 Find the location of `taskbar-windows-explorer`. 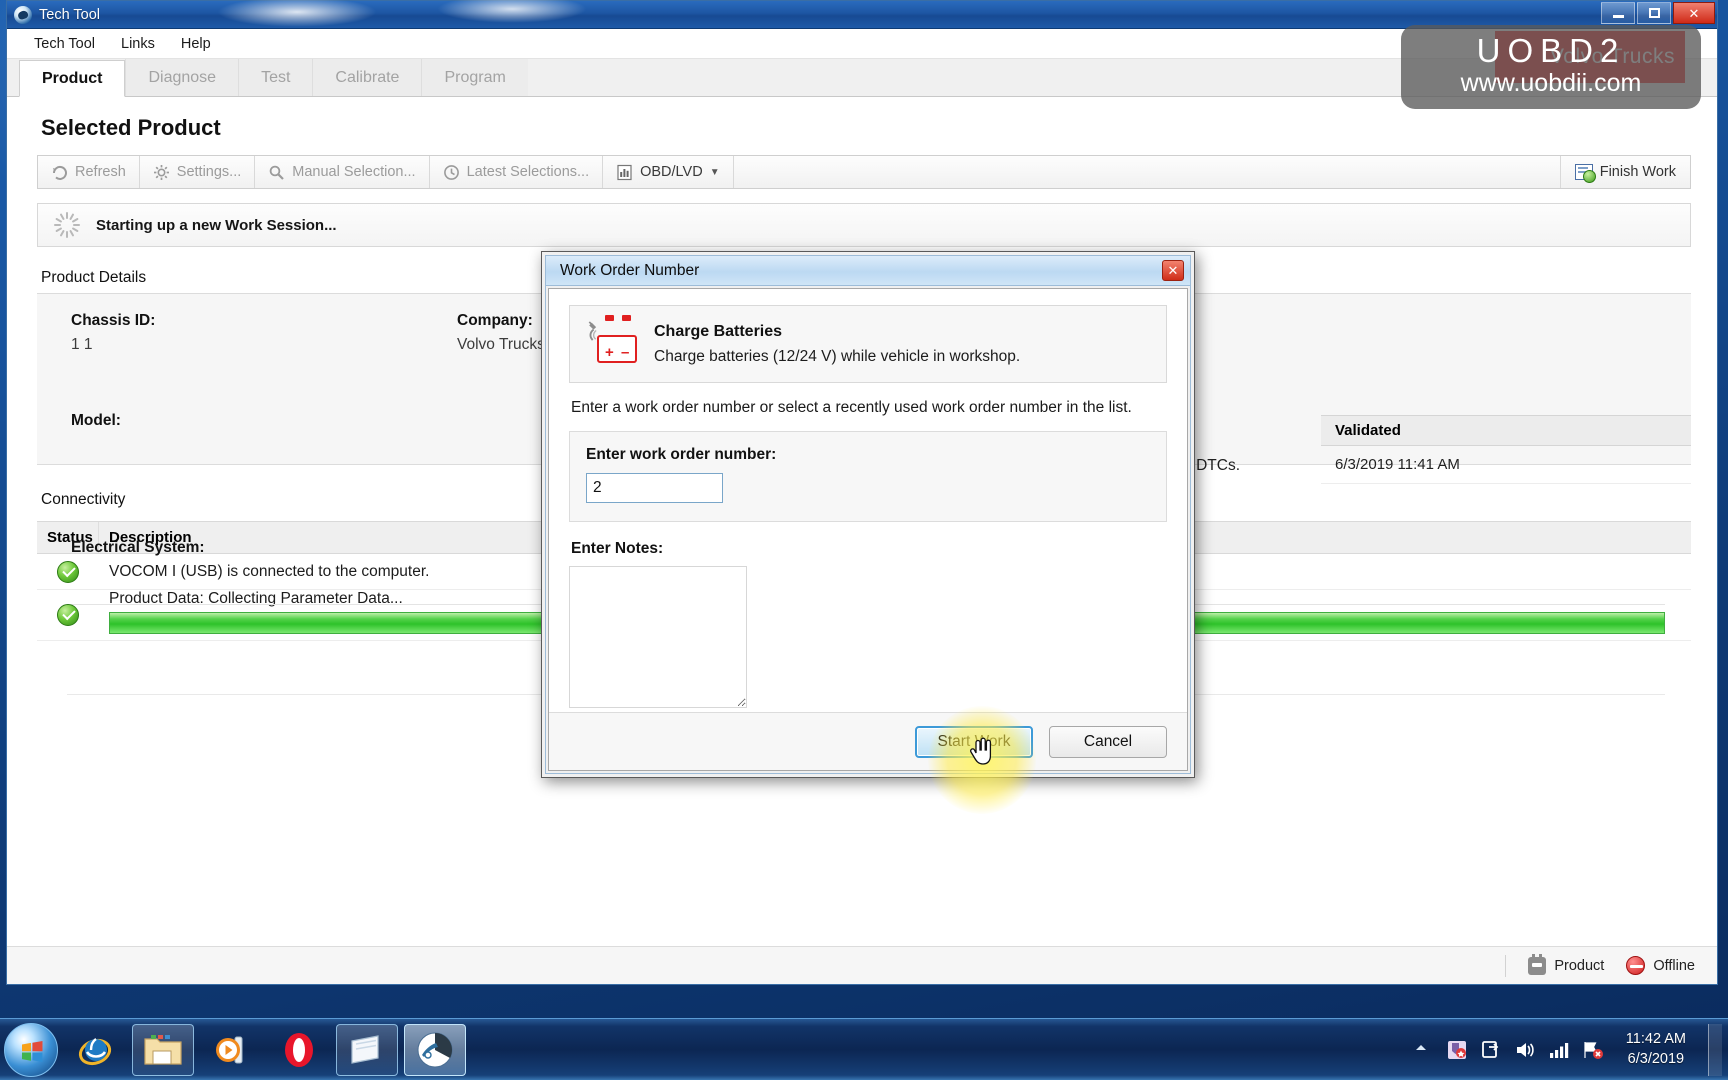

taskbar-windows-explorer is located at coordinates (163, 1049).